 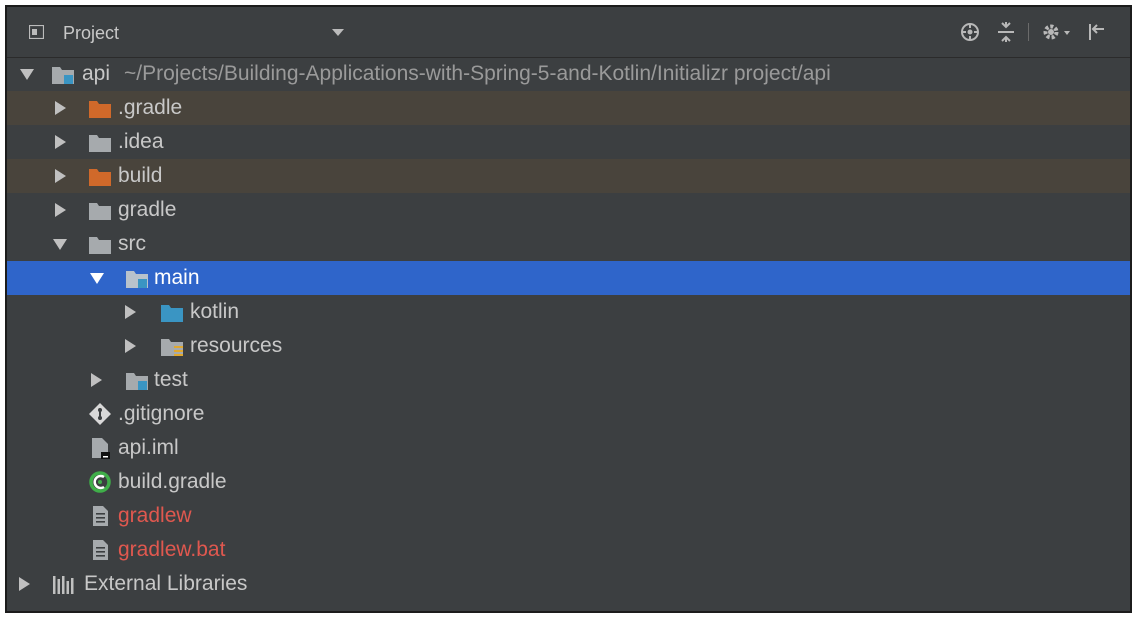 I want to click on view-mode-dropdown-icon, so click(x=338, y=32).